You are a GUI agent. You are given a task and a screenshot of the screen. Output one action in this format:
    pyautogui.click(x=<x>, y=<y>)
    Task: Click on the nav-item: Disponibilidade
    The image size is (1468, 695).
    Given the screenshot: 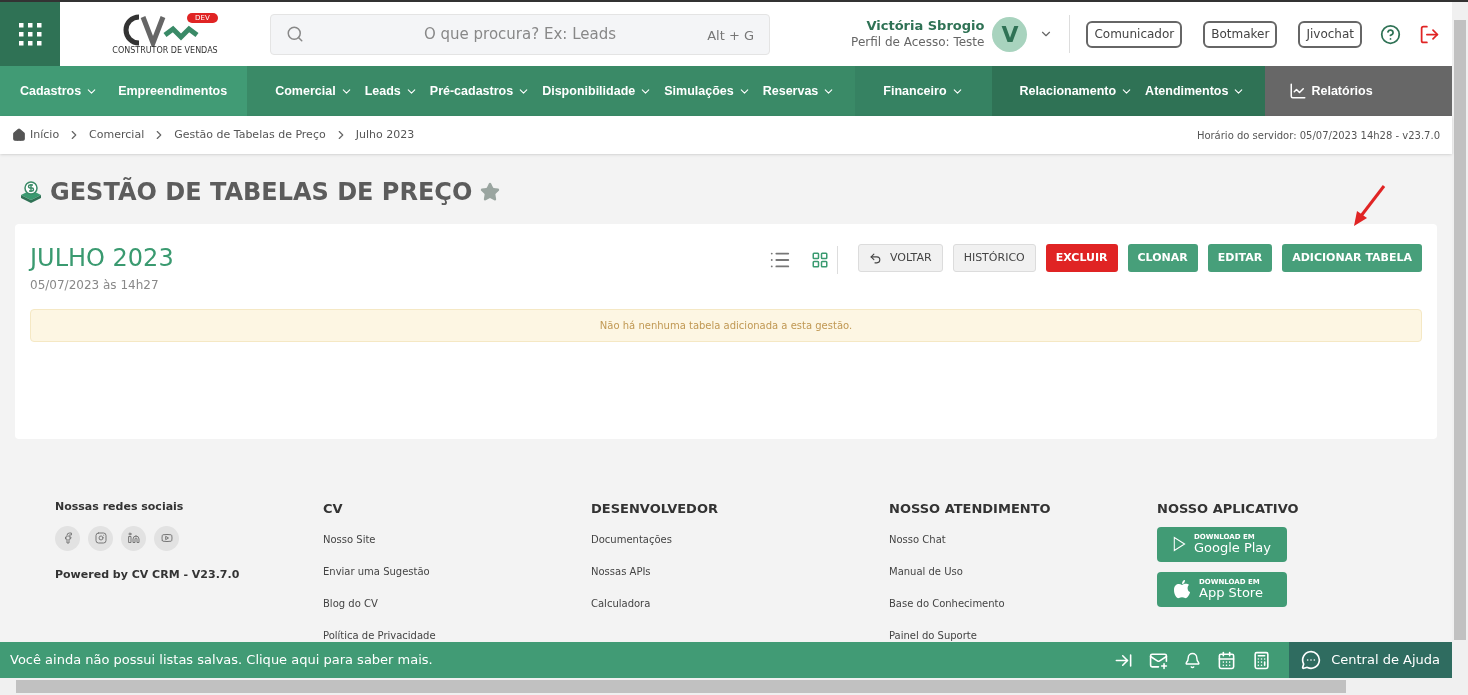 What is the action you would take?
    pyautogui.click(x=597, y=91)
    